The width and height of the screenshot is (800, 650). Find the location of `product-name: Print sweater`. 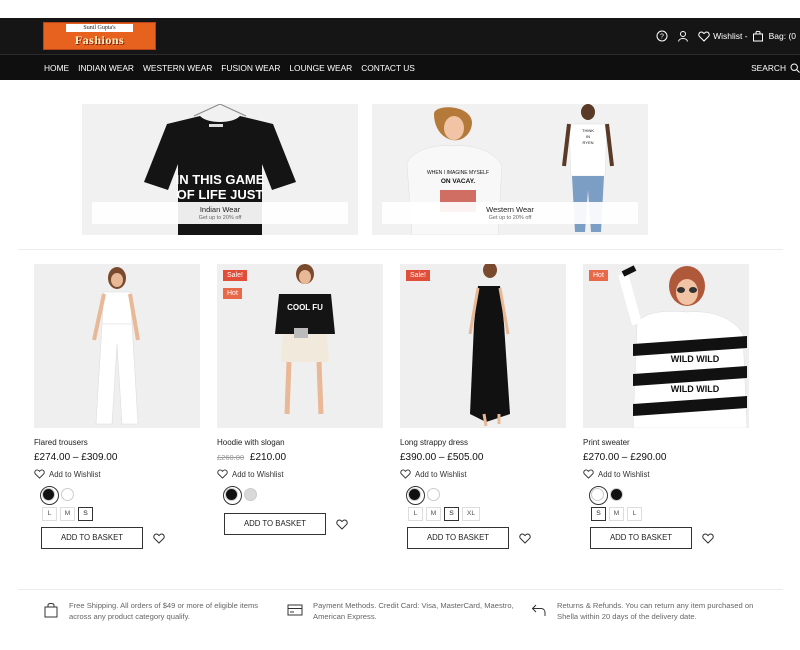

product-name: Print sweater is located at coordinates (666, 442).